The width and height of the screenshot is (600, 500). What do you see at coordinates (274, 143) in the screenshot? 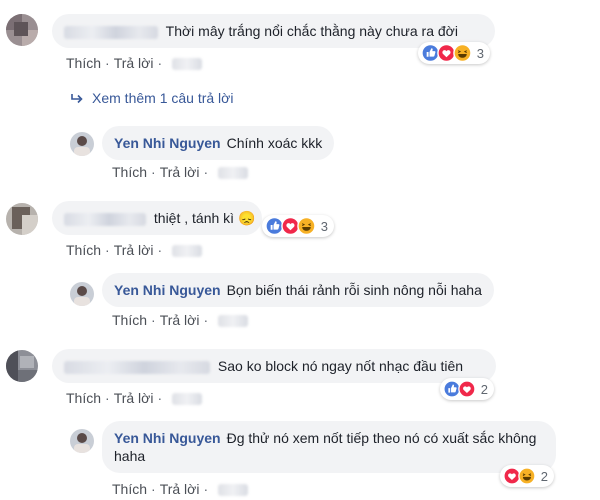
I see `reply-text: Chính xoác kkk` at bounding box center [274, 143].